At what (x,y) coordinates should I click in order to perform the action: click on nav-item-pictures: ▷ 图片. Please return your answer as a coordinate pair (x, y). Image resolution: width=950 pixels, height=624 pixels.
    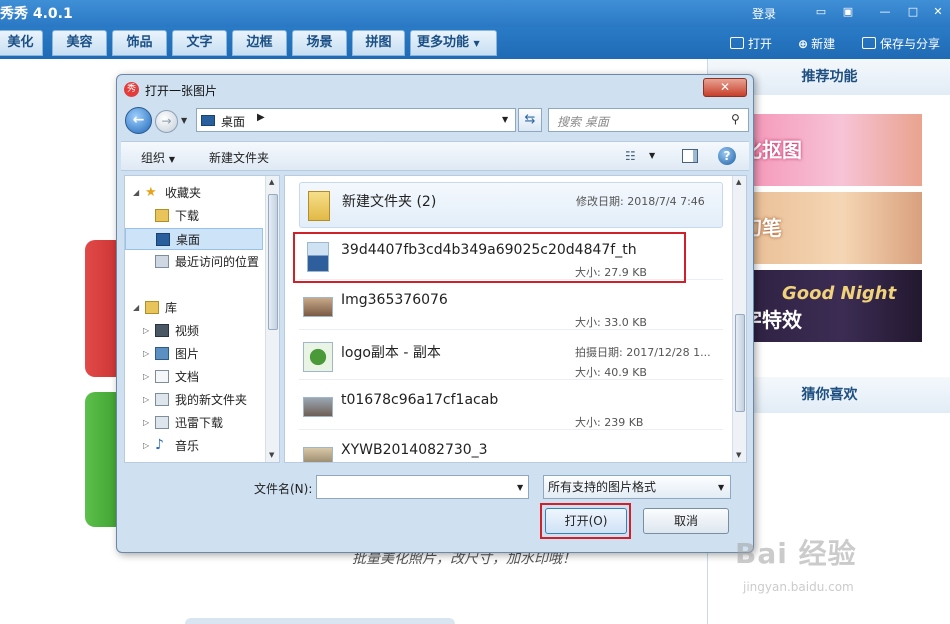
    Looking at the image, I should click on (195, 354).